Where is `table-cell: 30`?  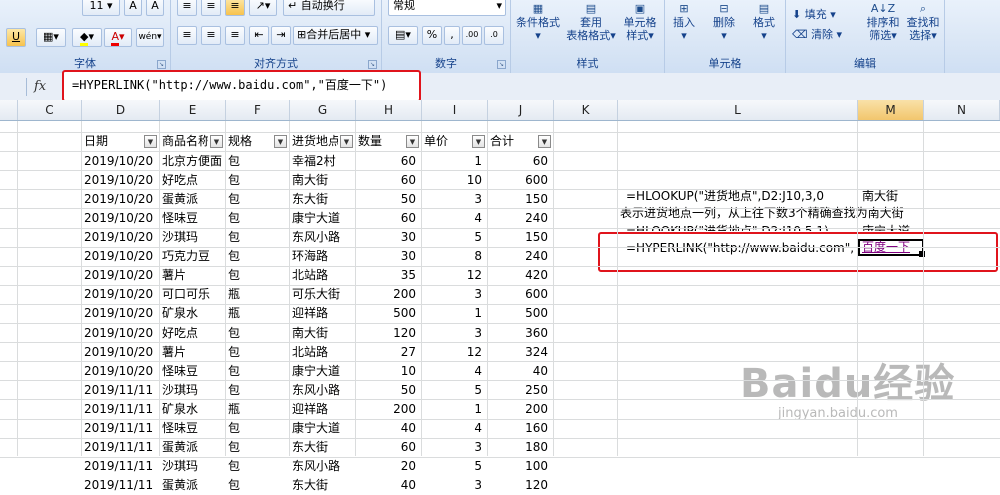
table-cell: 30 is located at coordinates (387, 237).